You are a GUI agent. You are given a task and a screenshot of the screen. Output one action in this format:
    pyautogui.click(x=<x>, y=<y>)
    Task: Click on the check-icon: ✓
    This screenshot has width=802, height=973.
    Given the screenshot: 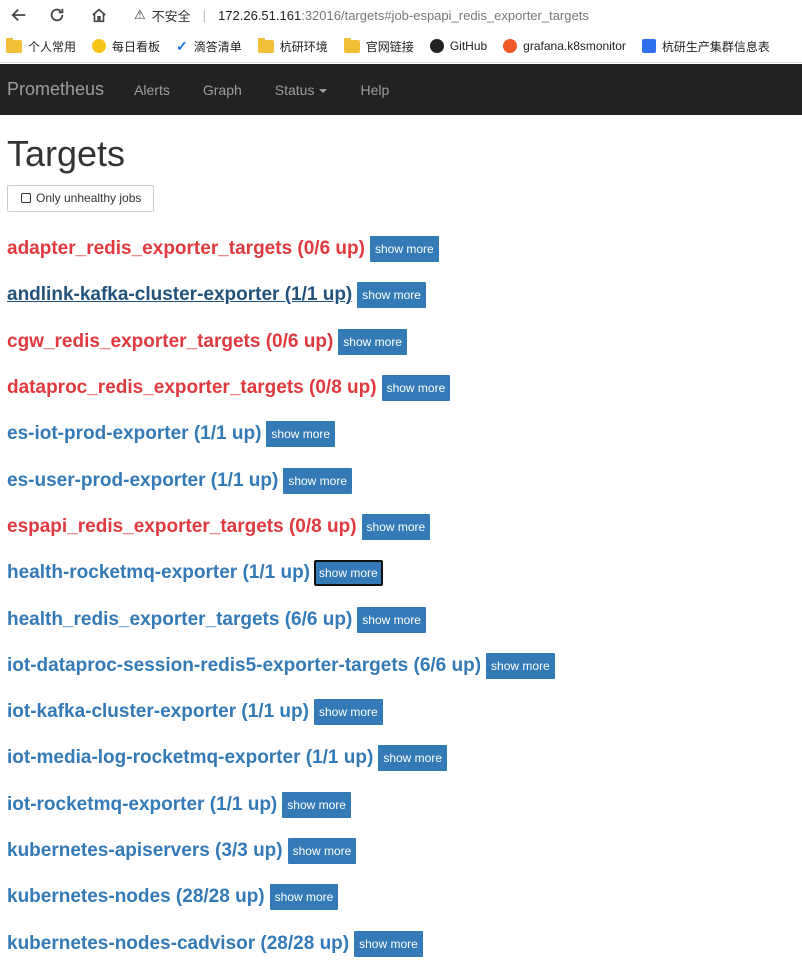 What is the action you would take?
    pyautogui.click(x=182, y=45)
    